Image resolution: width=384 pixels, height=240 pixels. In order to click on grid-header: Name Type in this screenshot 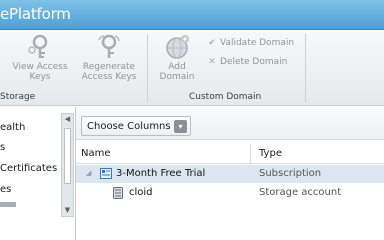, I will do `click(230, 154)`.